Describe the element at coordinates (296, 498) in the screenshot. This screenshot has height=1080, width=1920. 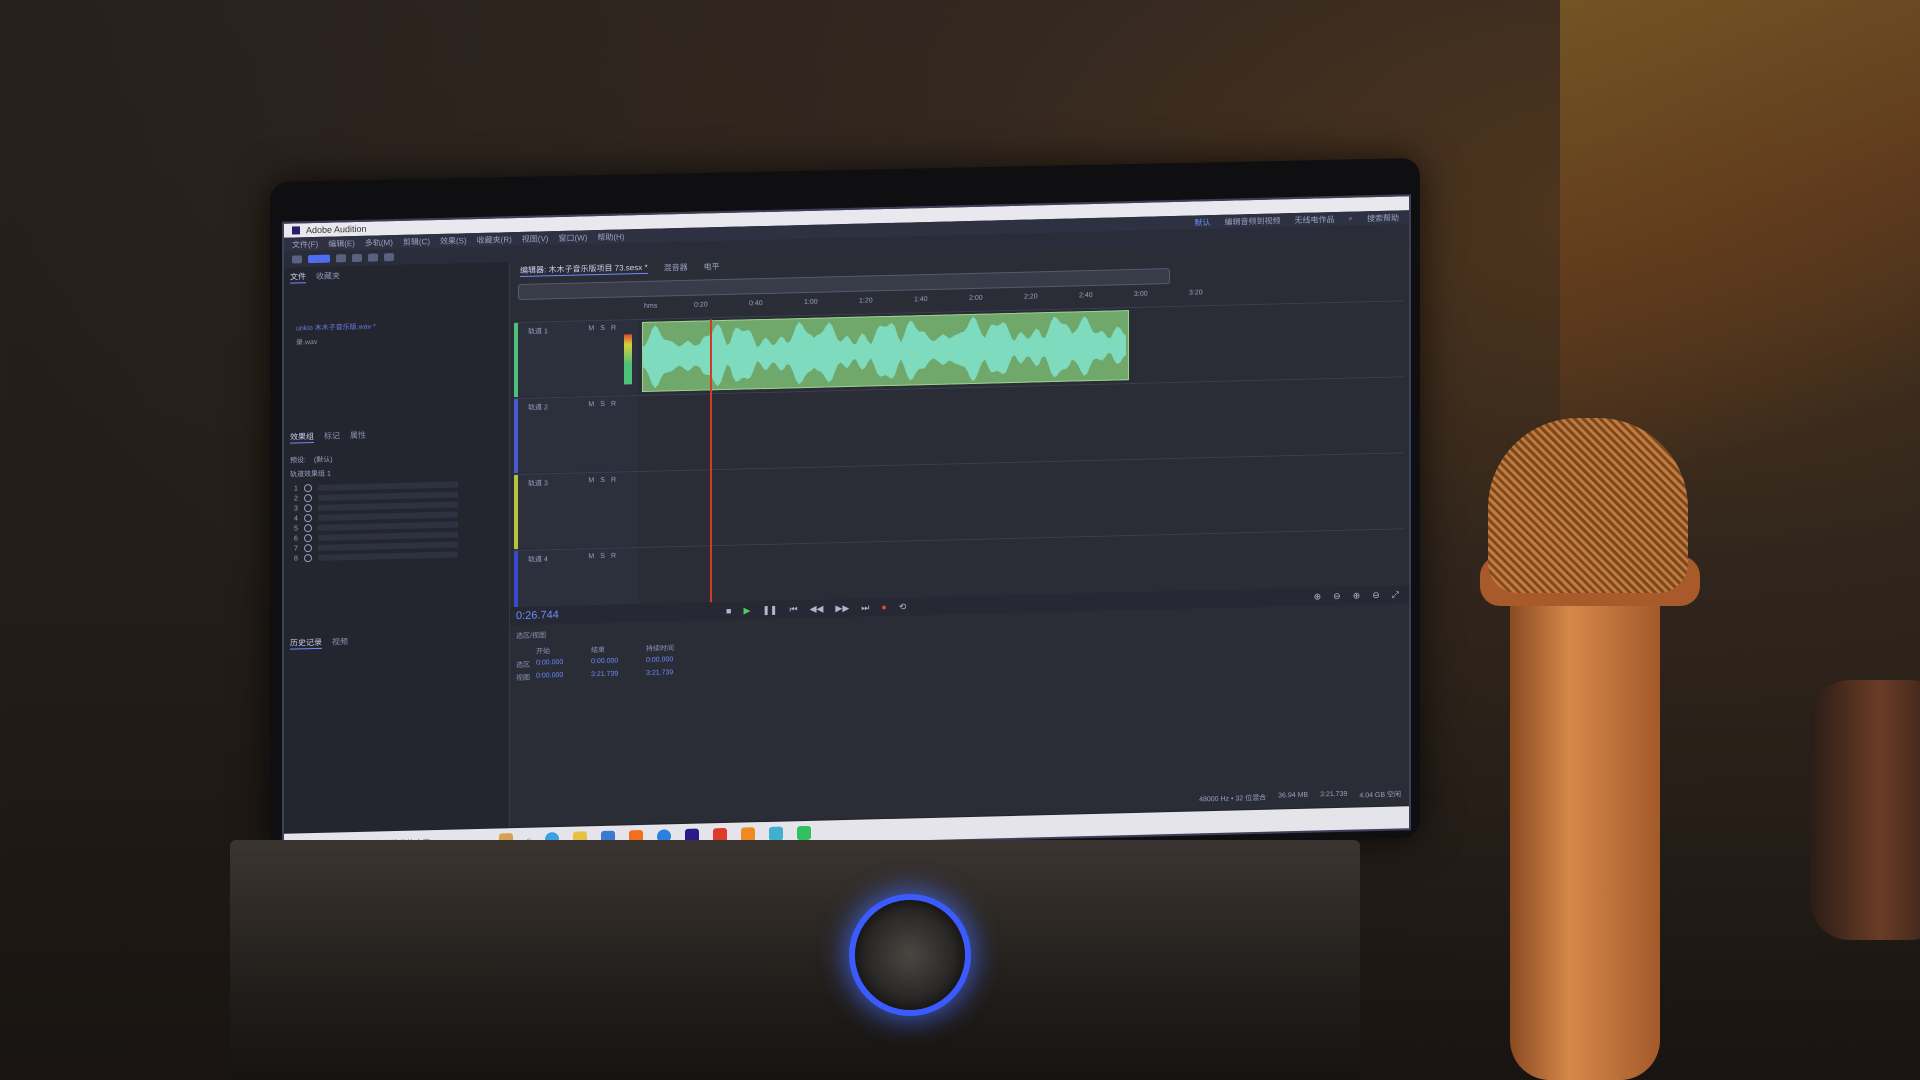
I see `slot-number: 2` at that location.